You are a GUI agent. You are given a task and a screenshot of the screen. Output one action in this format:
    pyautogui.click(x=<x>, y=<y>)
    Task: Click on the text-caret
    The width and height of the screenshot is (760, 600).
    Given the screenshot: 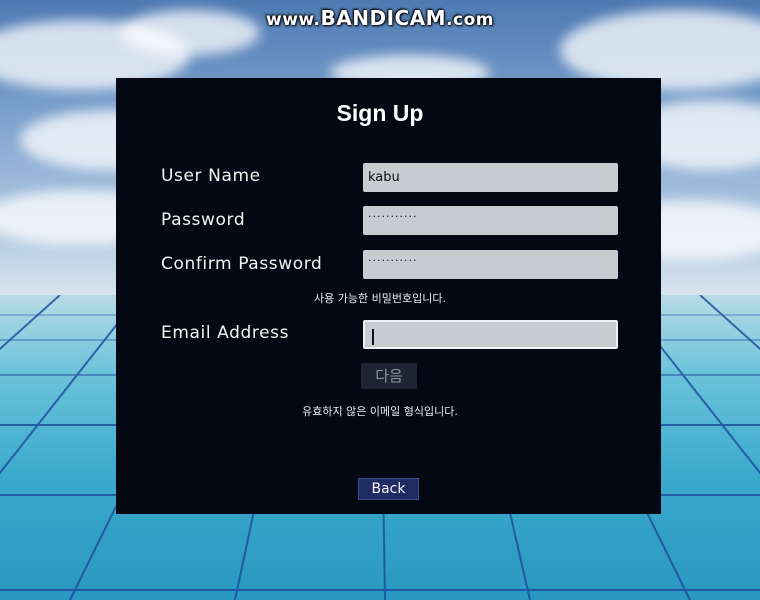 What is the action you would take?
    pyautogui.click(x=373, y=336)
    